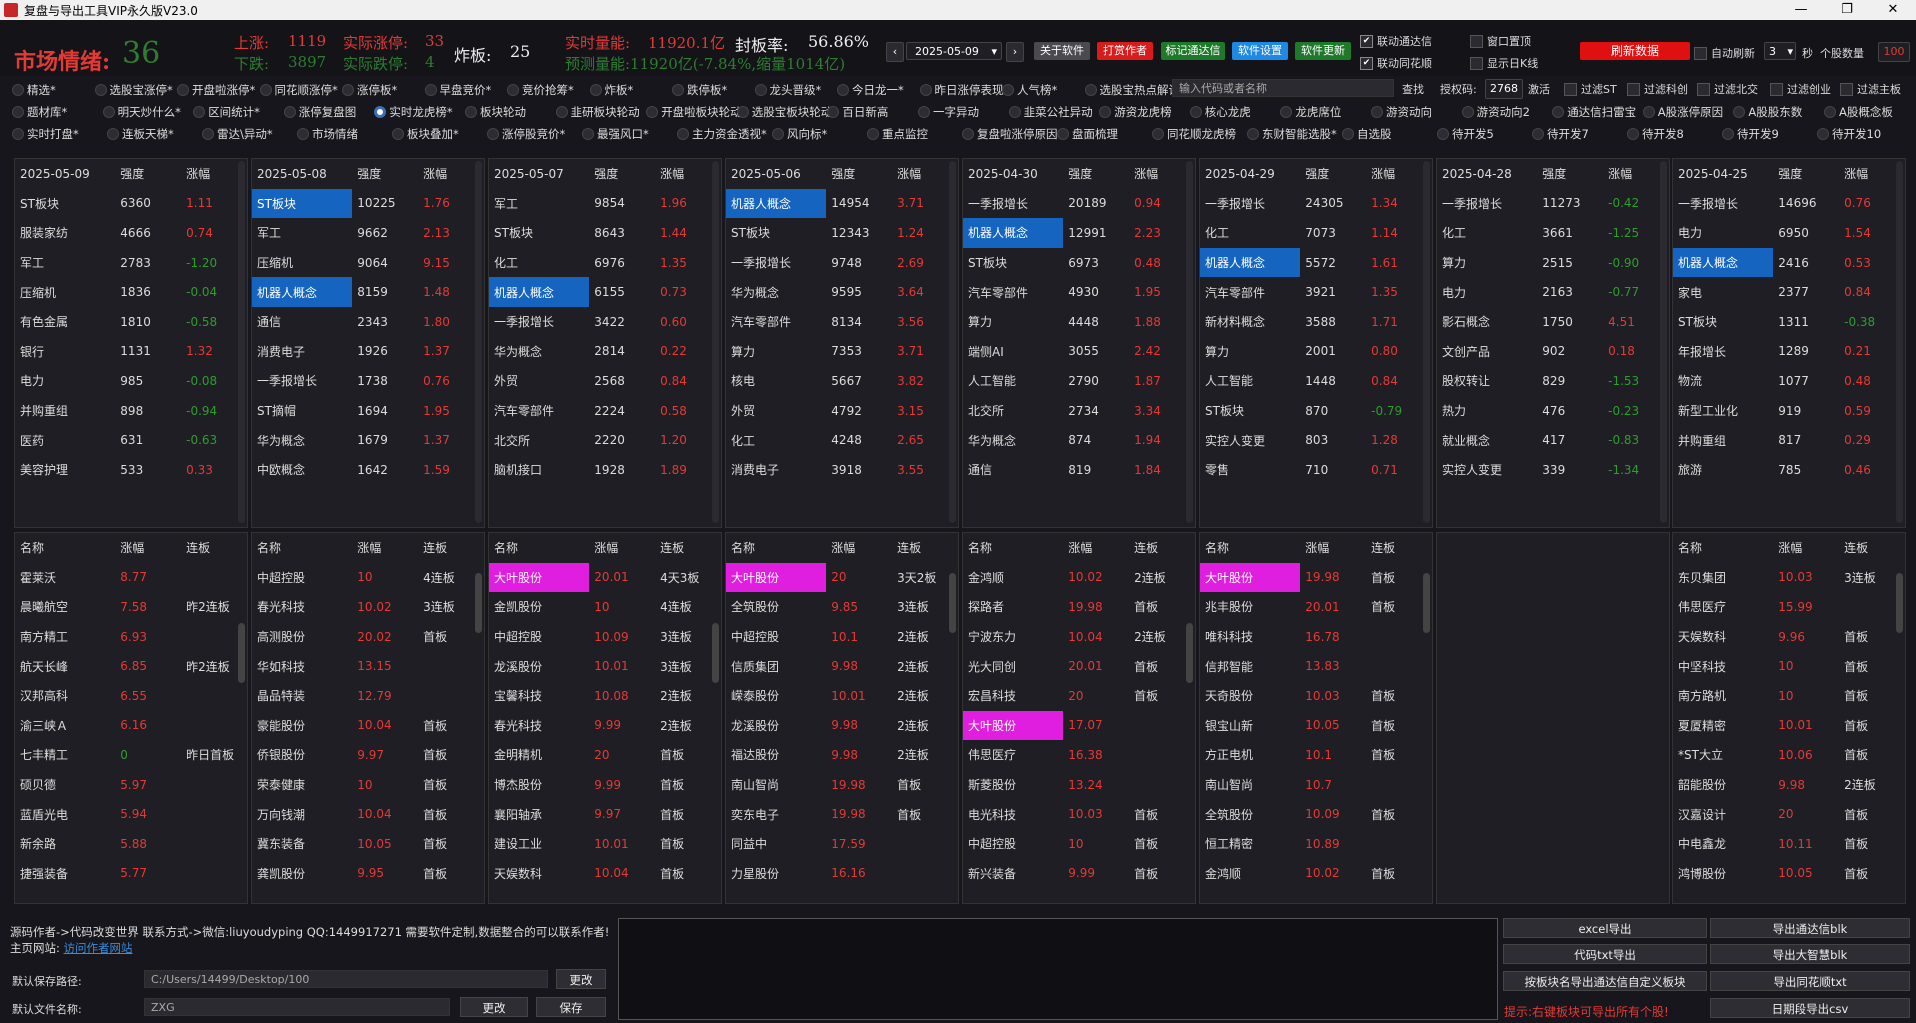 The height and width of the screenshot is (1023, 1916). I want to click on table-row: 军工 9662 2.13, so click(368, 233).